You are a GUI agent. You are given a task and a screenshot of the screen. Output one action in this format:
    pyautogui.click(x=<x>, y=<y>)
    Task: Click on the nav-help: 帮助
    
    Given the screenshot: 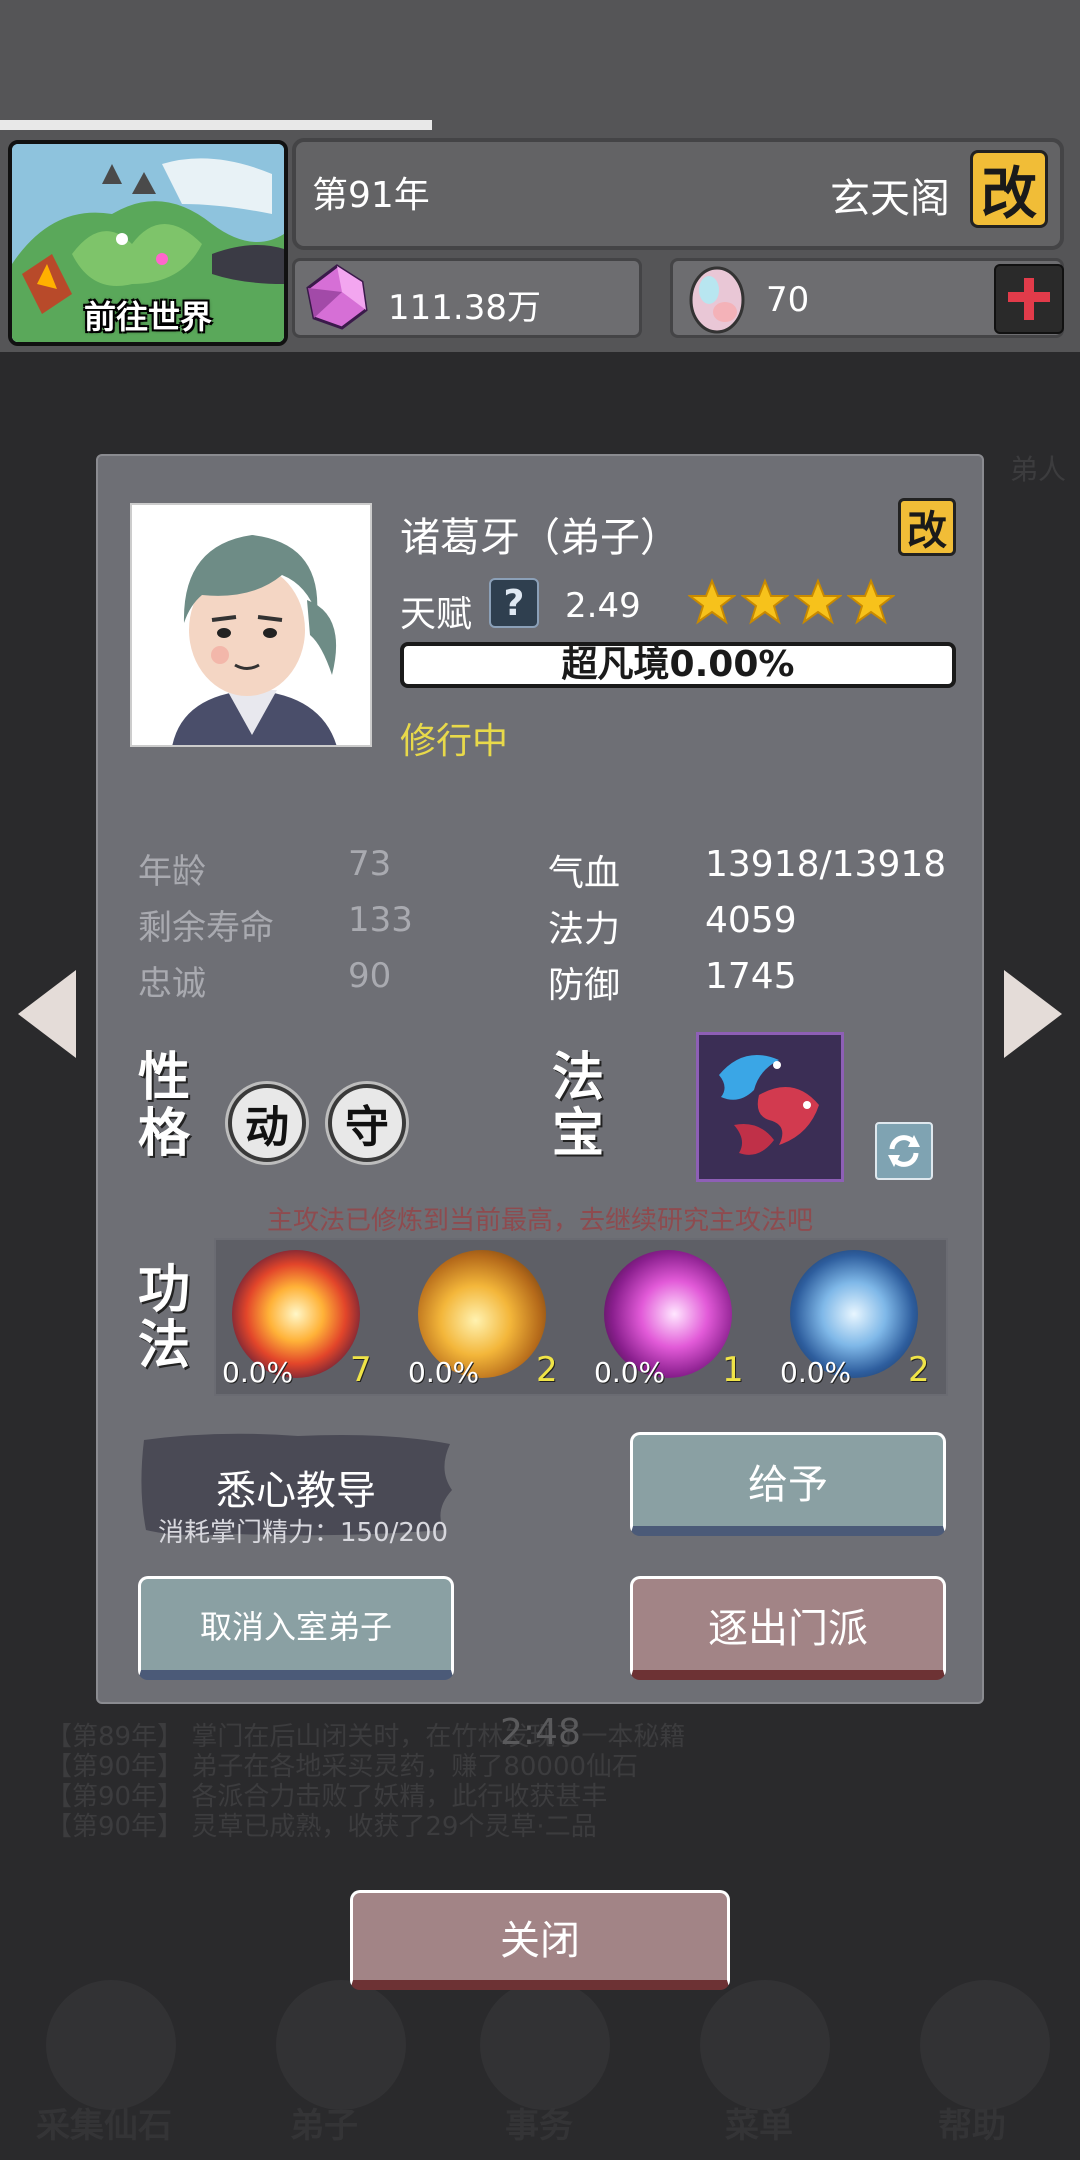 What is the action you would take?
    pyautogui.click(x=972, y=2122)
    